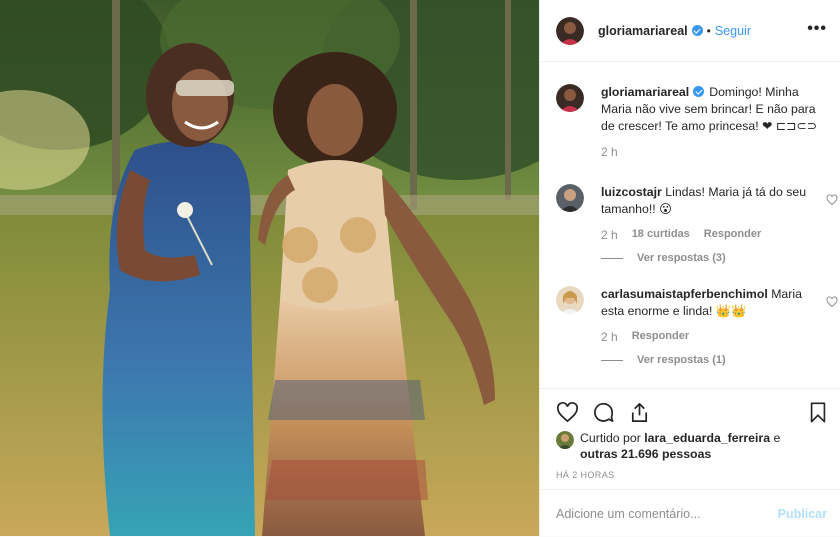 Image resolution: width=840 pixels, height=537 pixels. I want to click on liked-by-middle: e, so click(777, 438).